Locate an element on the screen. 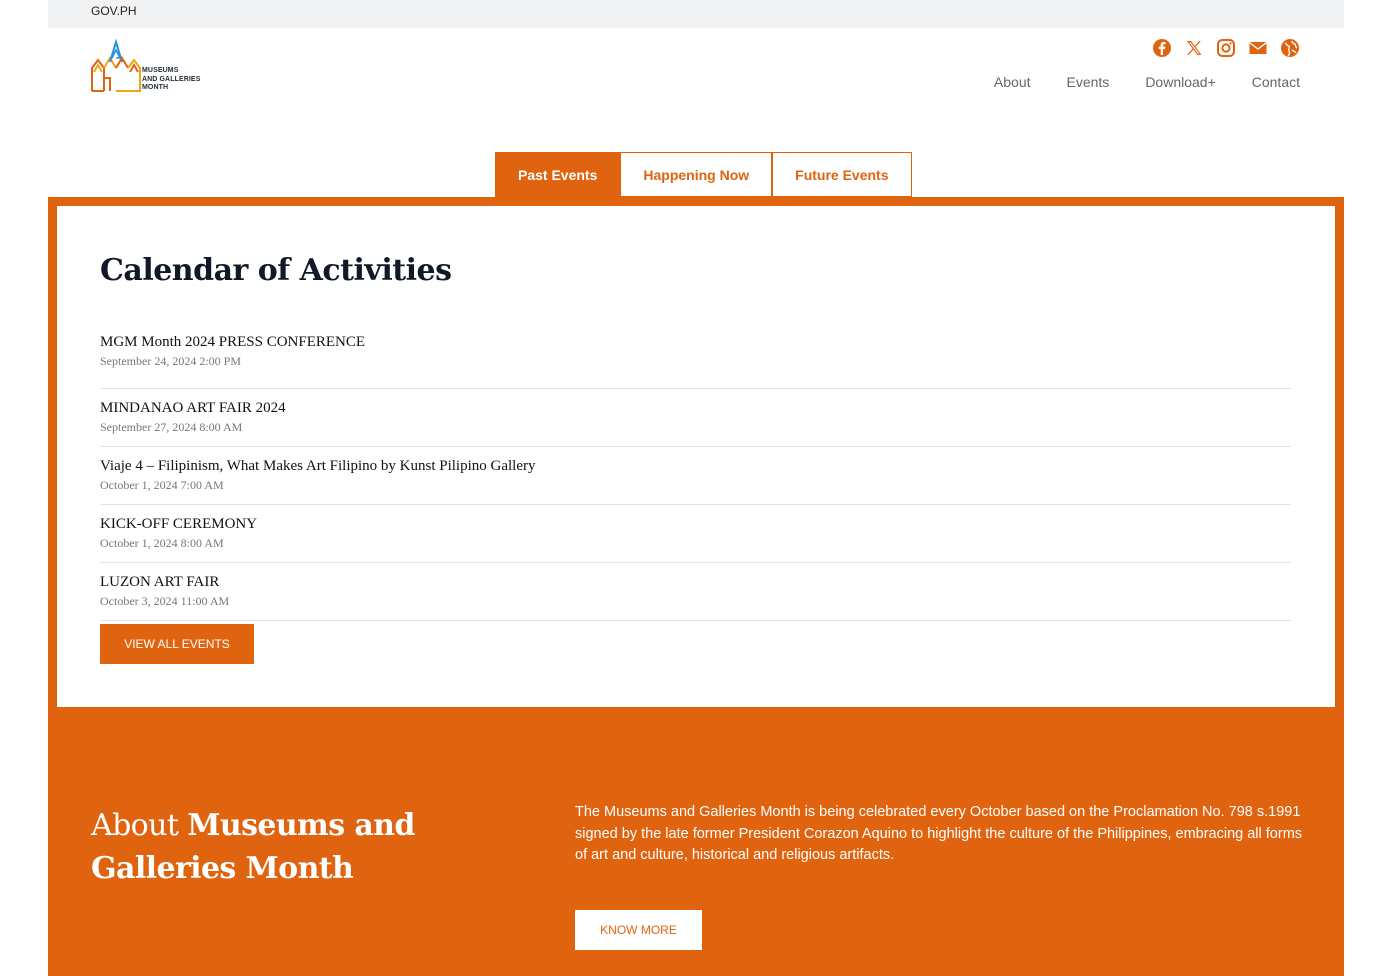 The width and height of the screenshot is (1395, 976). gov-bar: GOV.PH is located at coordinates (696, 14).